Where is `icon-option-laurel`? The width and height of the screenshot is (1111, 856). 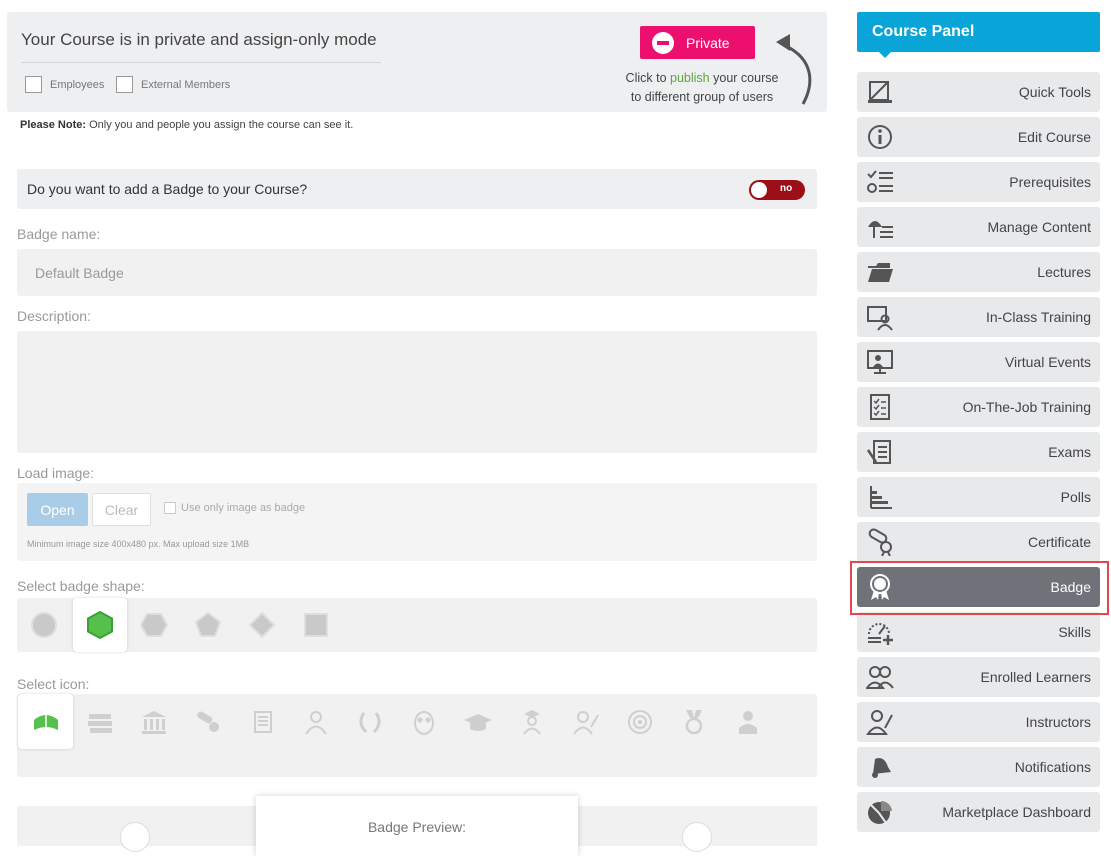
icon-option-laurel is located at coordinates (369, 721).